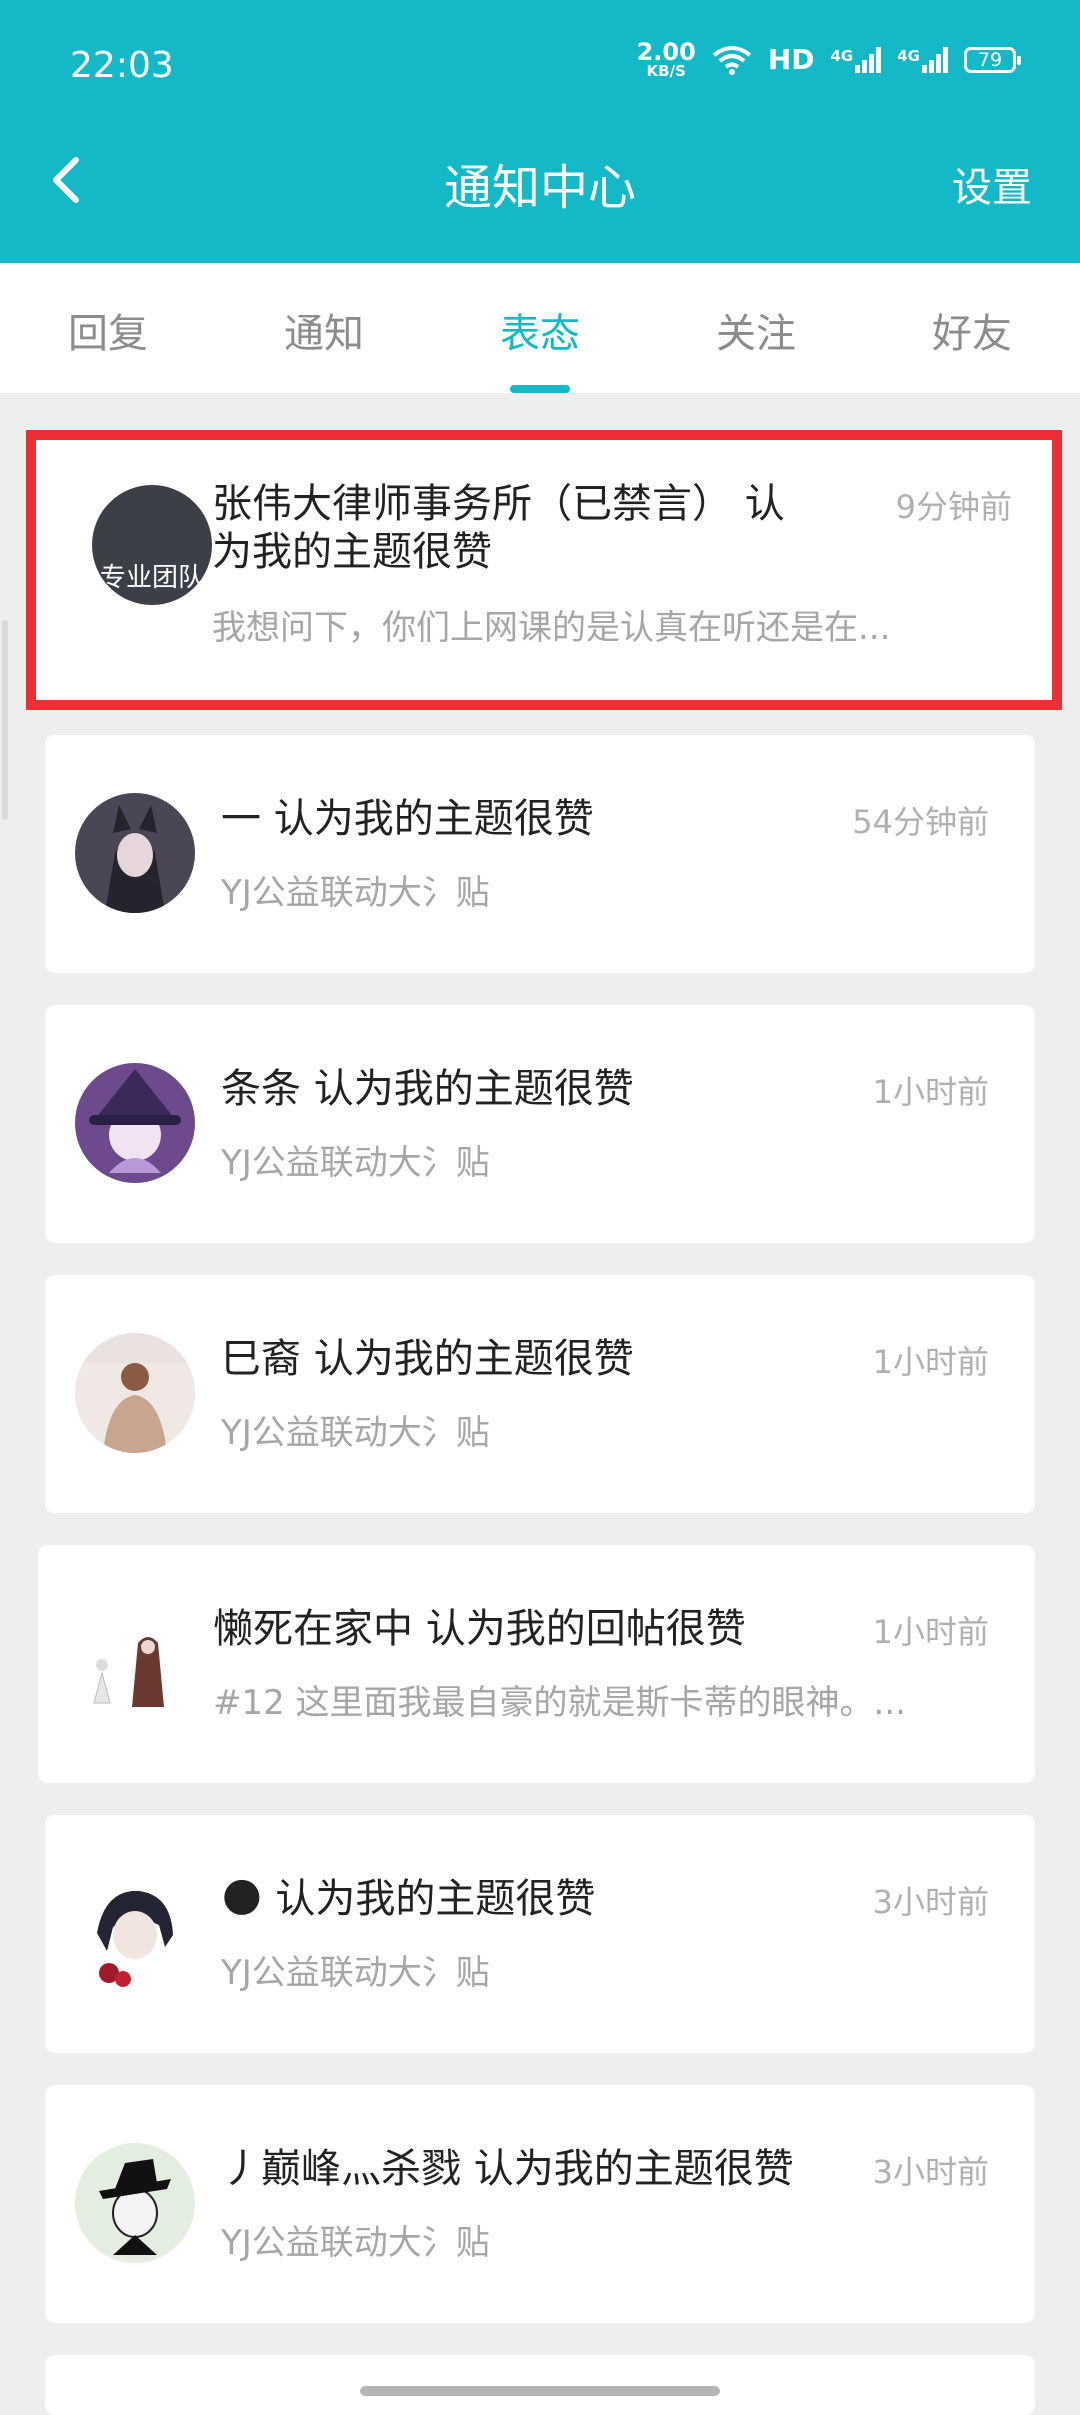 The image size is (1080, 2415). Describe the element at coordinates (953, 507) in the screenshot. I see `item-time: 9分钟前` at that location.